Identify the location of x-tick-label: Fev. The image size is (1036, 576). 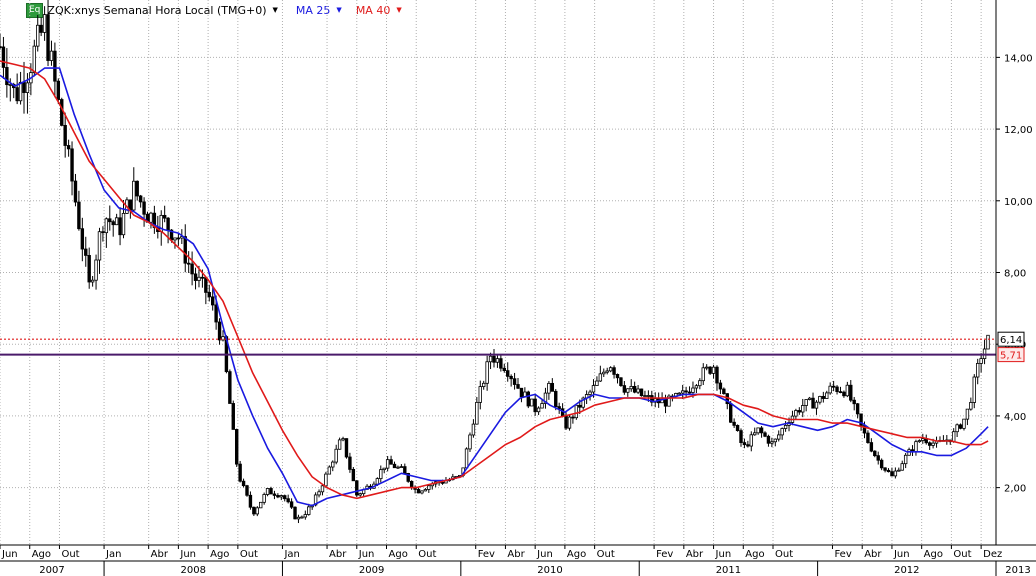
(486, 554).